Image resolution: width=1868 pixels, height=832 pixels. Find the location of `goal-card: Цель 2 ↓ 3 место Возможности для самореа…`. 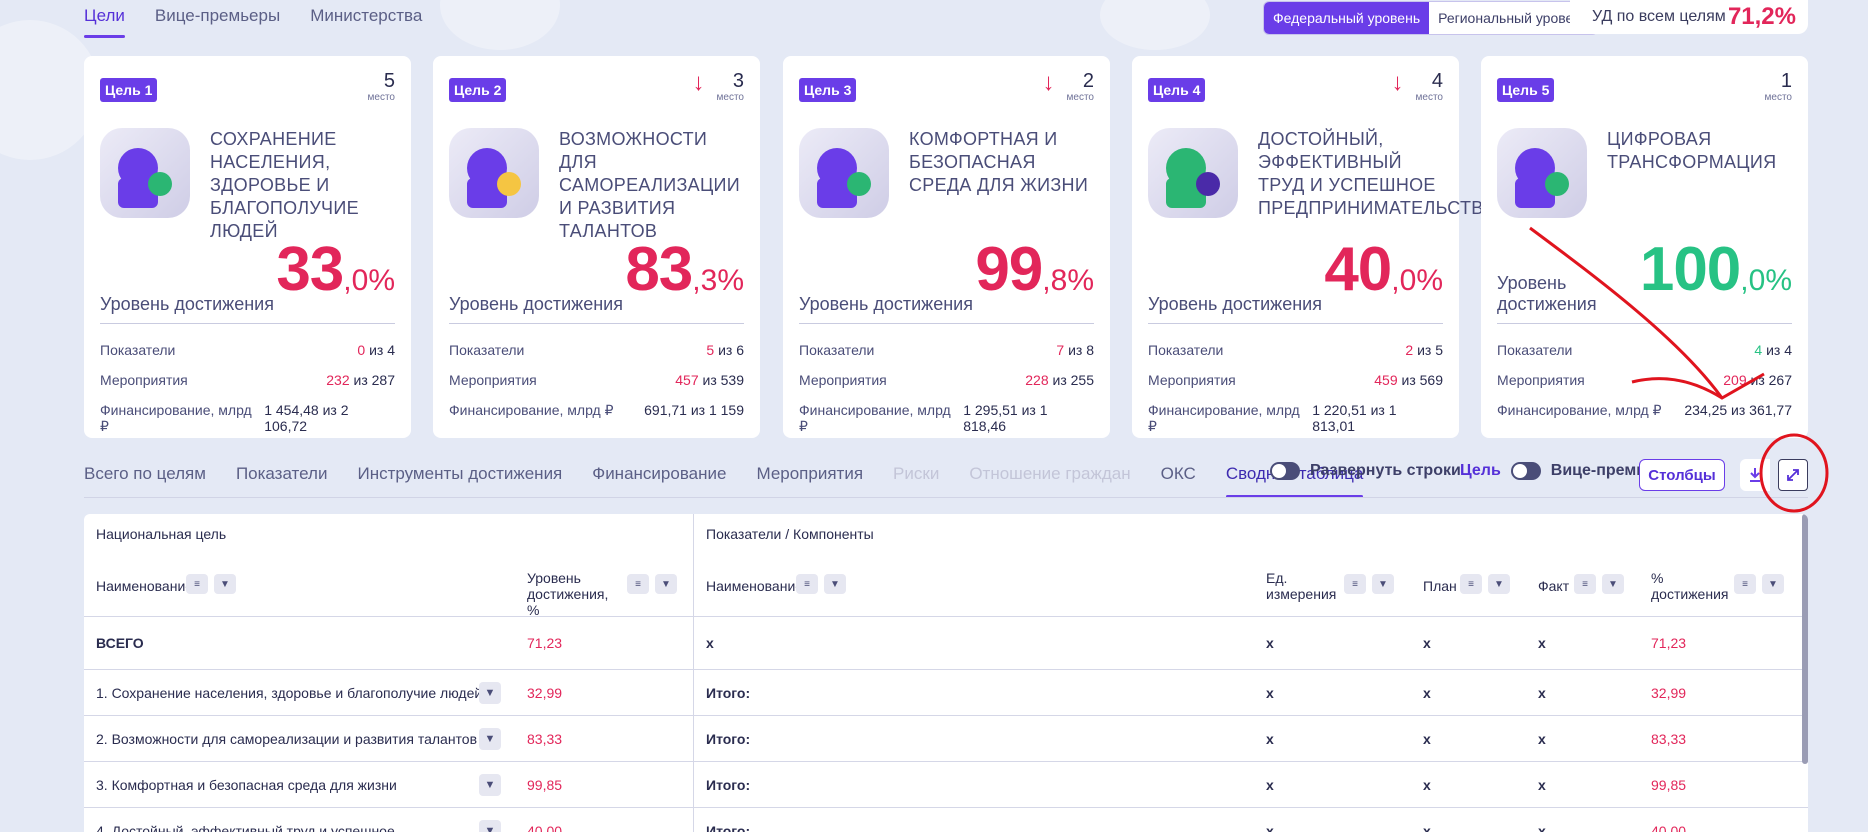

goal-card: Цель 2 ↓ 3 место Возможности для самореа… is located at coordinates (596, 247).